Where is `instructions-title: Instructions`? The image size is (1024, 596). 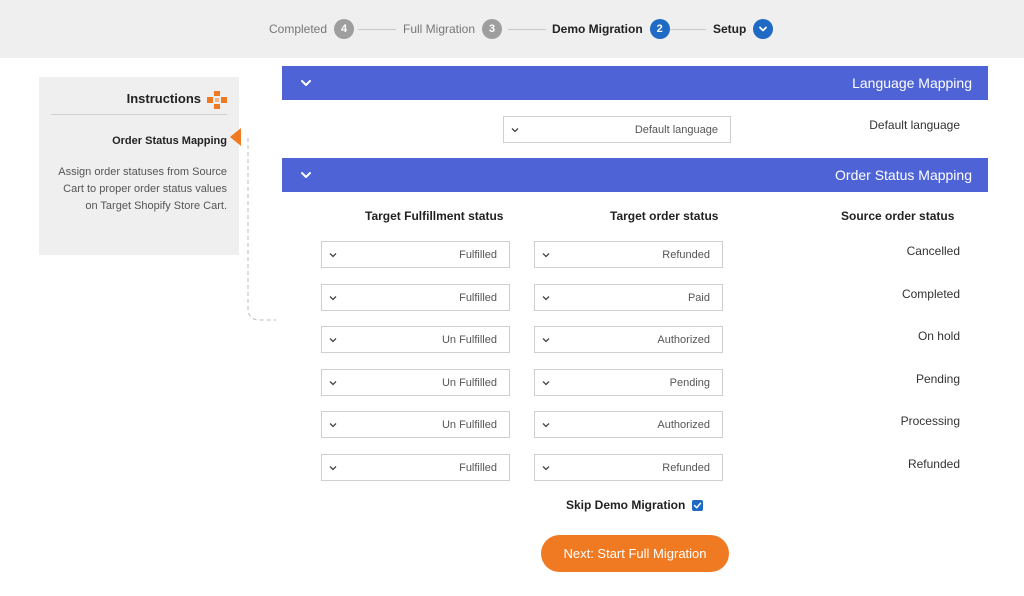
instructions-title: Instructions is located at coordinates (163, 98).